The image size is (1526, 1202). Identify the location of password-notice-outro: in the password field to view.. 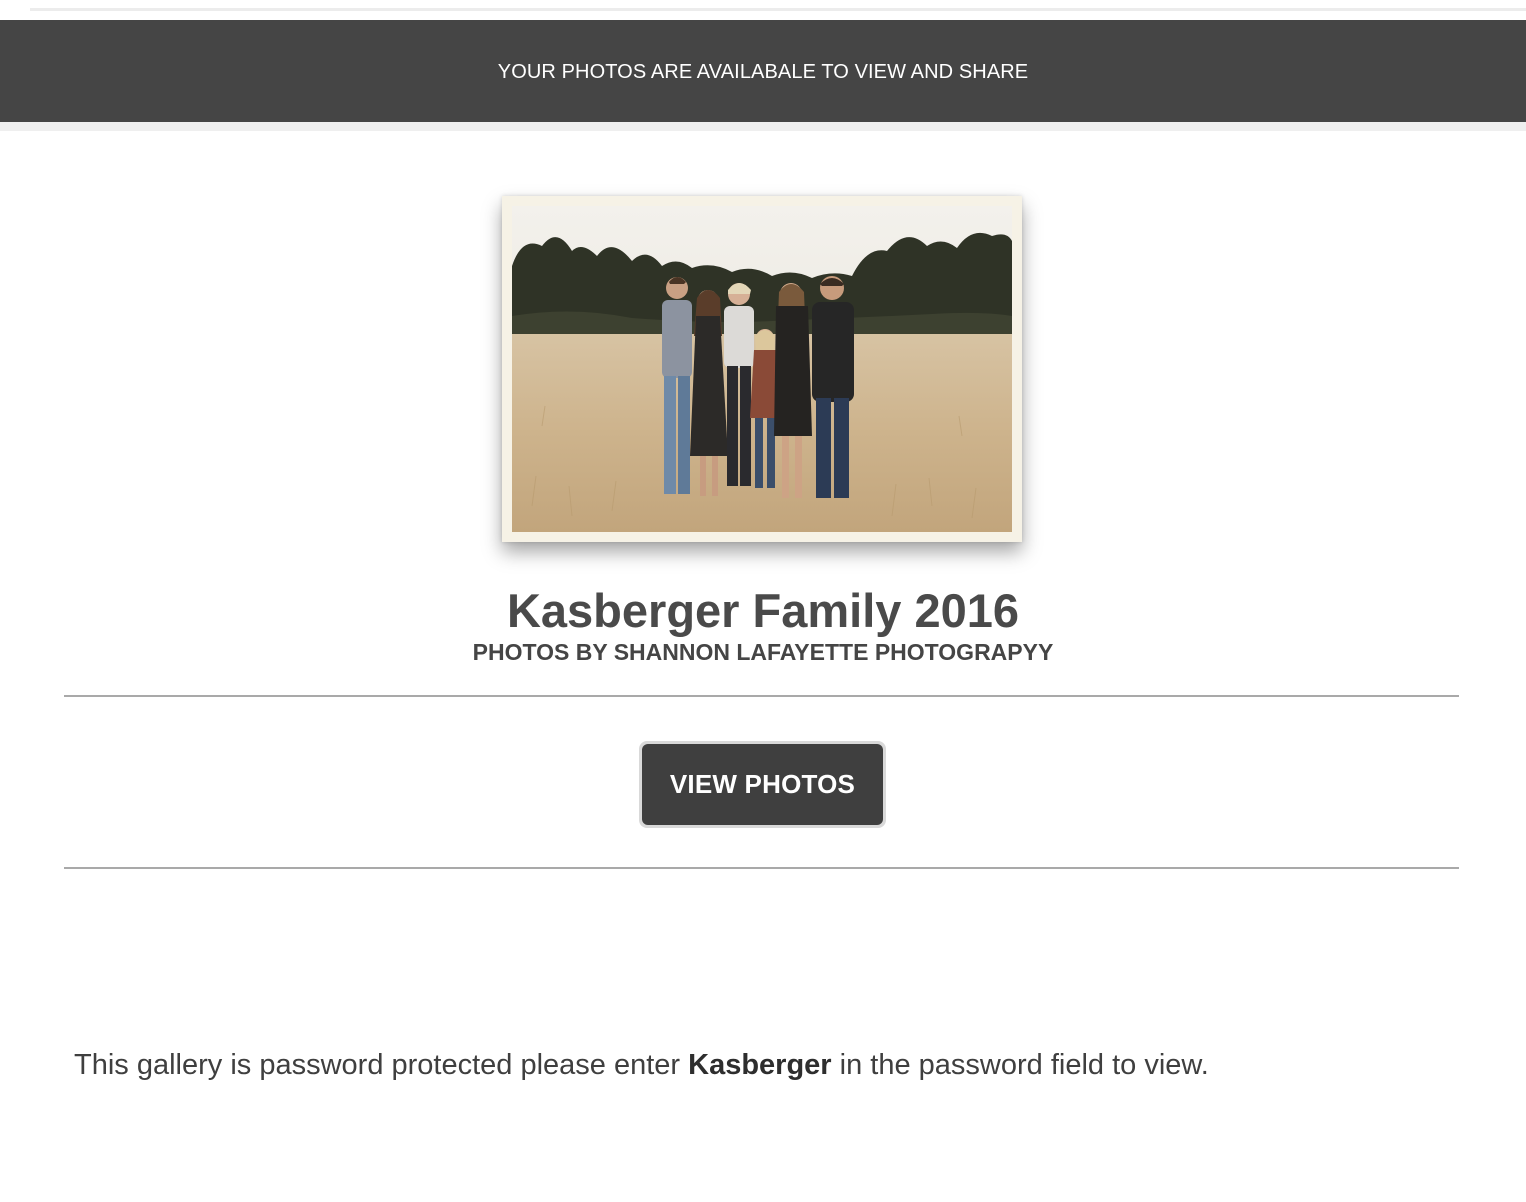
(1020, 1065).